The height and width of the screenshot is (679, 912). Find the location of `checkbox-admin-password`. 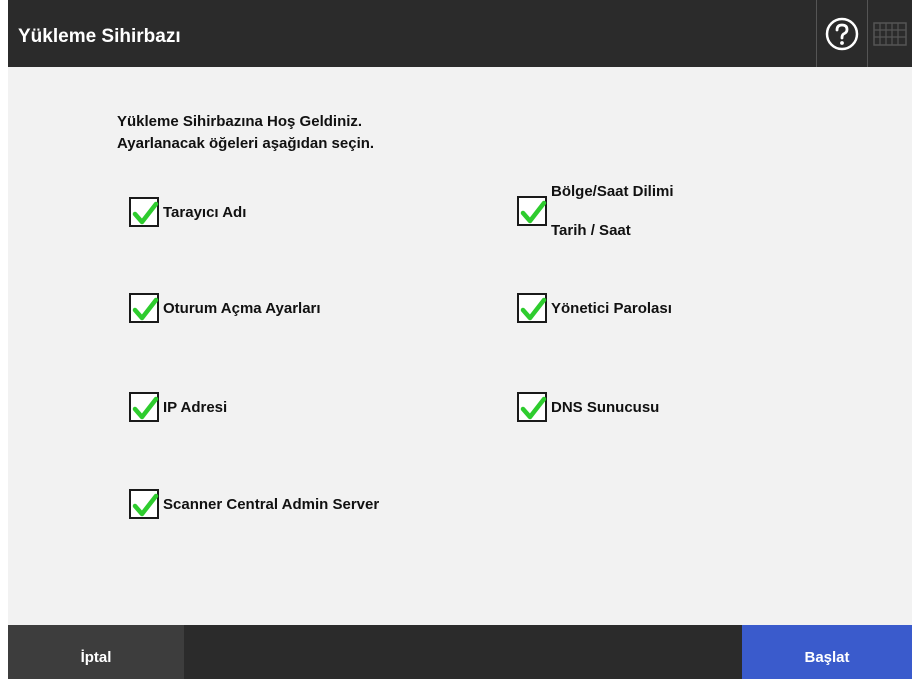

checkbox-admin-password is located at coordinates (532, 308).